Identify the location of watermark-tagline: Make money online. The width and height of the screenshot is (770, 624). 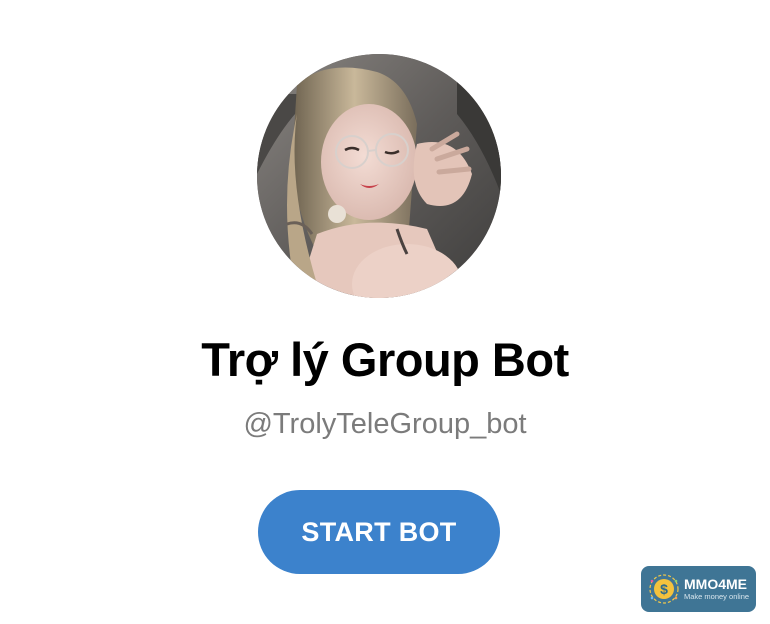
(717, 596).